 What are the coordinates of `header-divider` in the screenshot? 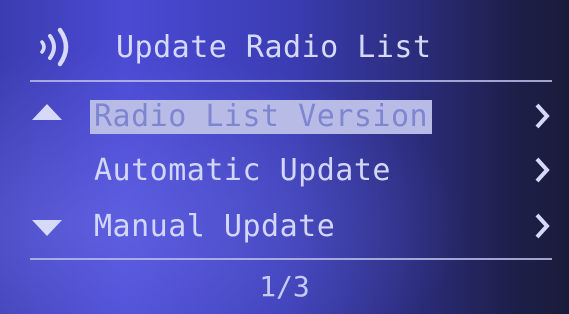 It's located at (291, 81).